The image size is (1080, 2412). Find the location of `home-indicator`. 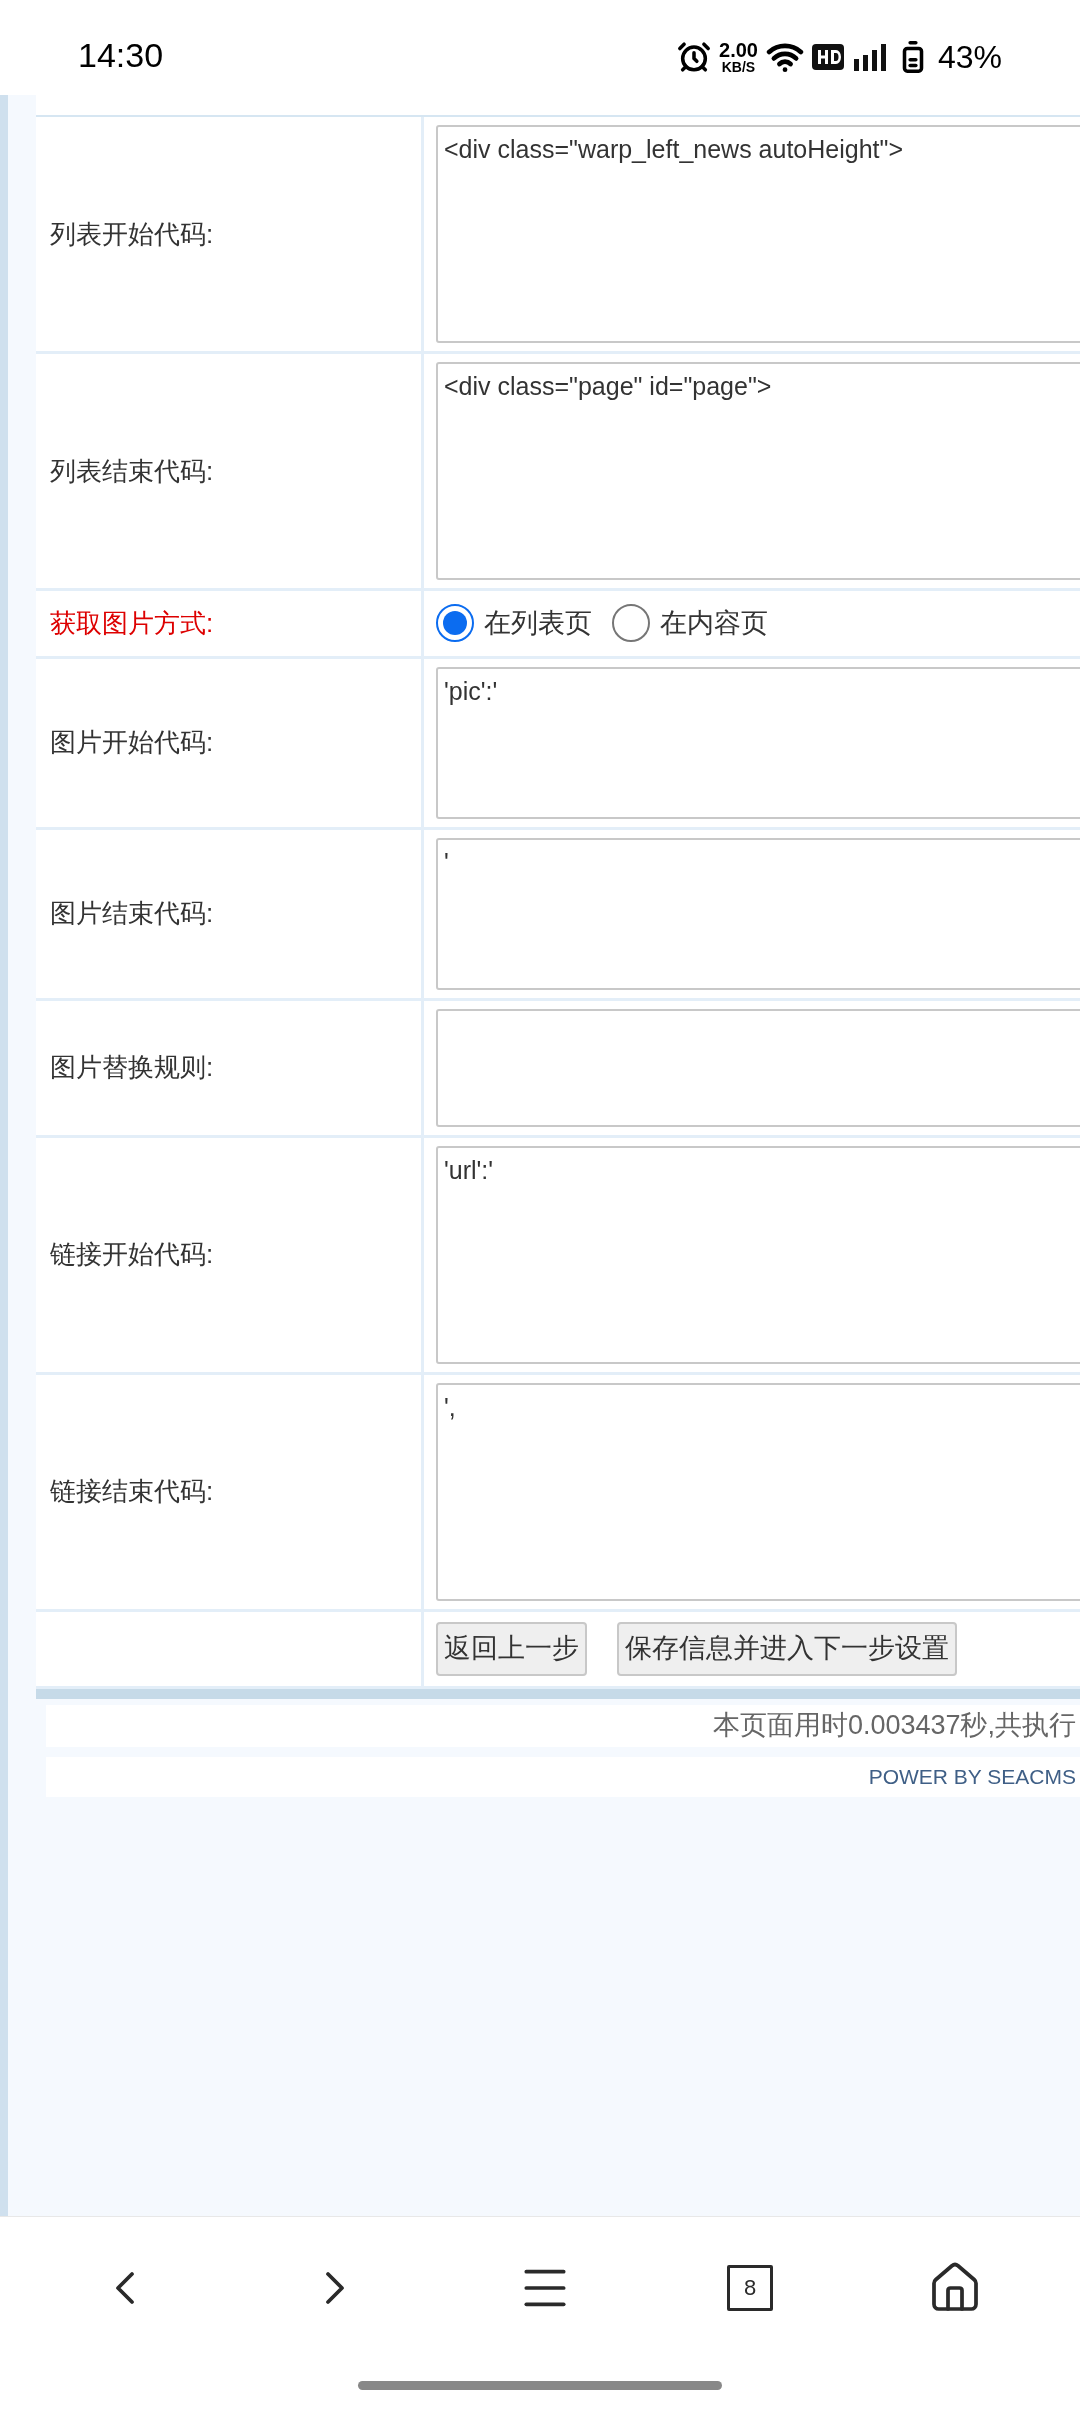

home-indicator is located at coordinates (540, 2385).